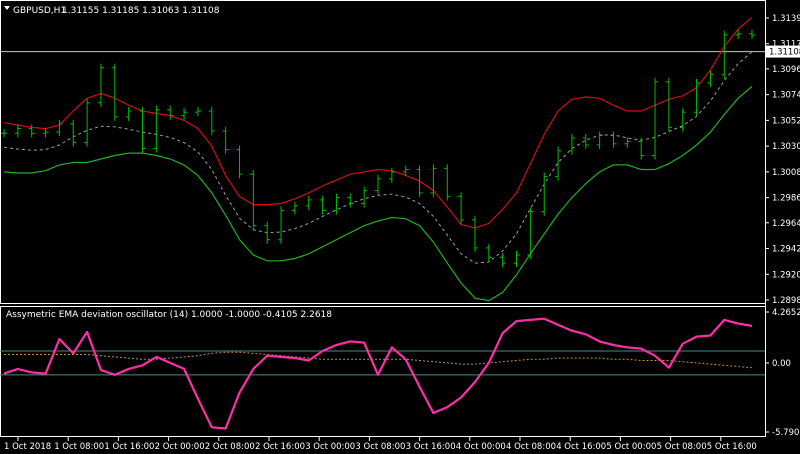 The height and width of the screenshot is (454, 800). I want to click on osc-label: 0.00, so click(781, 364).